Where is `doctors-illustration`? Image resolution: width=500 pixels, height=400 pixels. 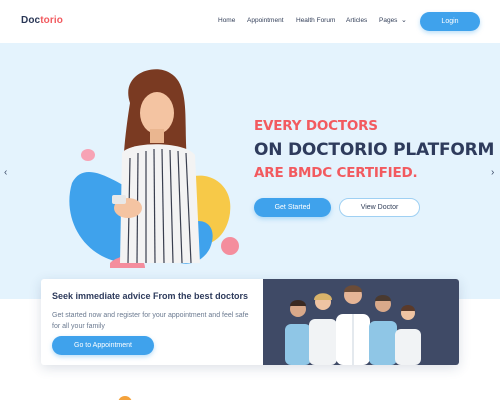
doctors-illustration is located at coordinates (353, 325).